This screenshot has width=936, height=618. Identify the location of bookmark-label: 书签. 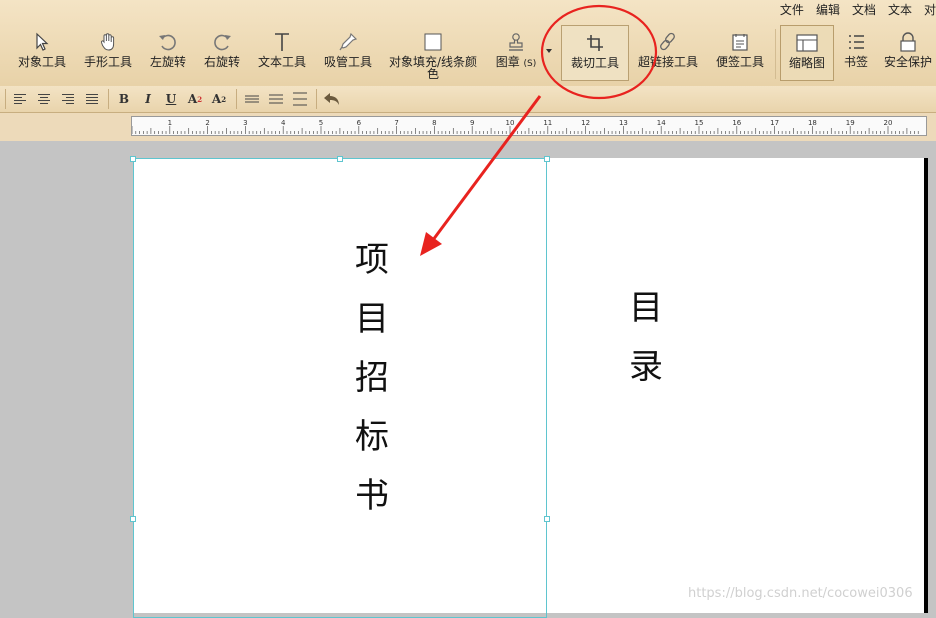
(855, 62).